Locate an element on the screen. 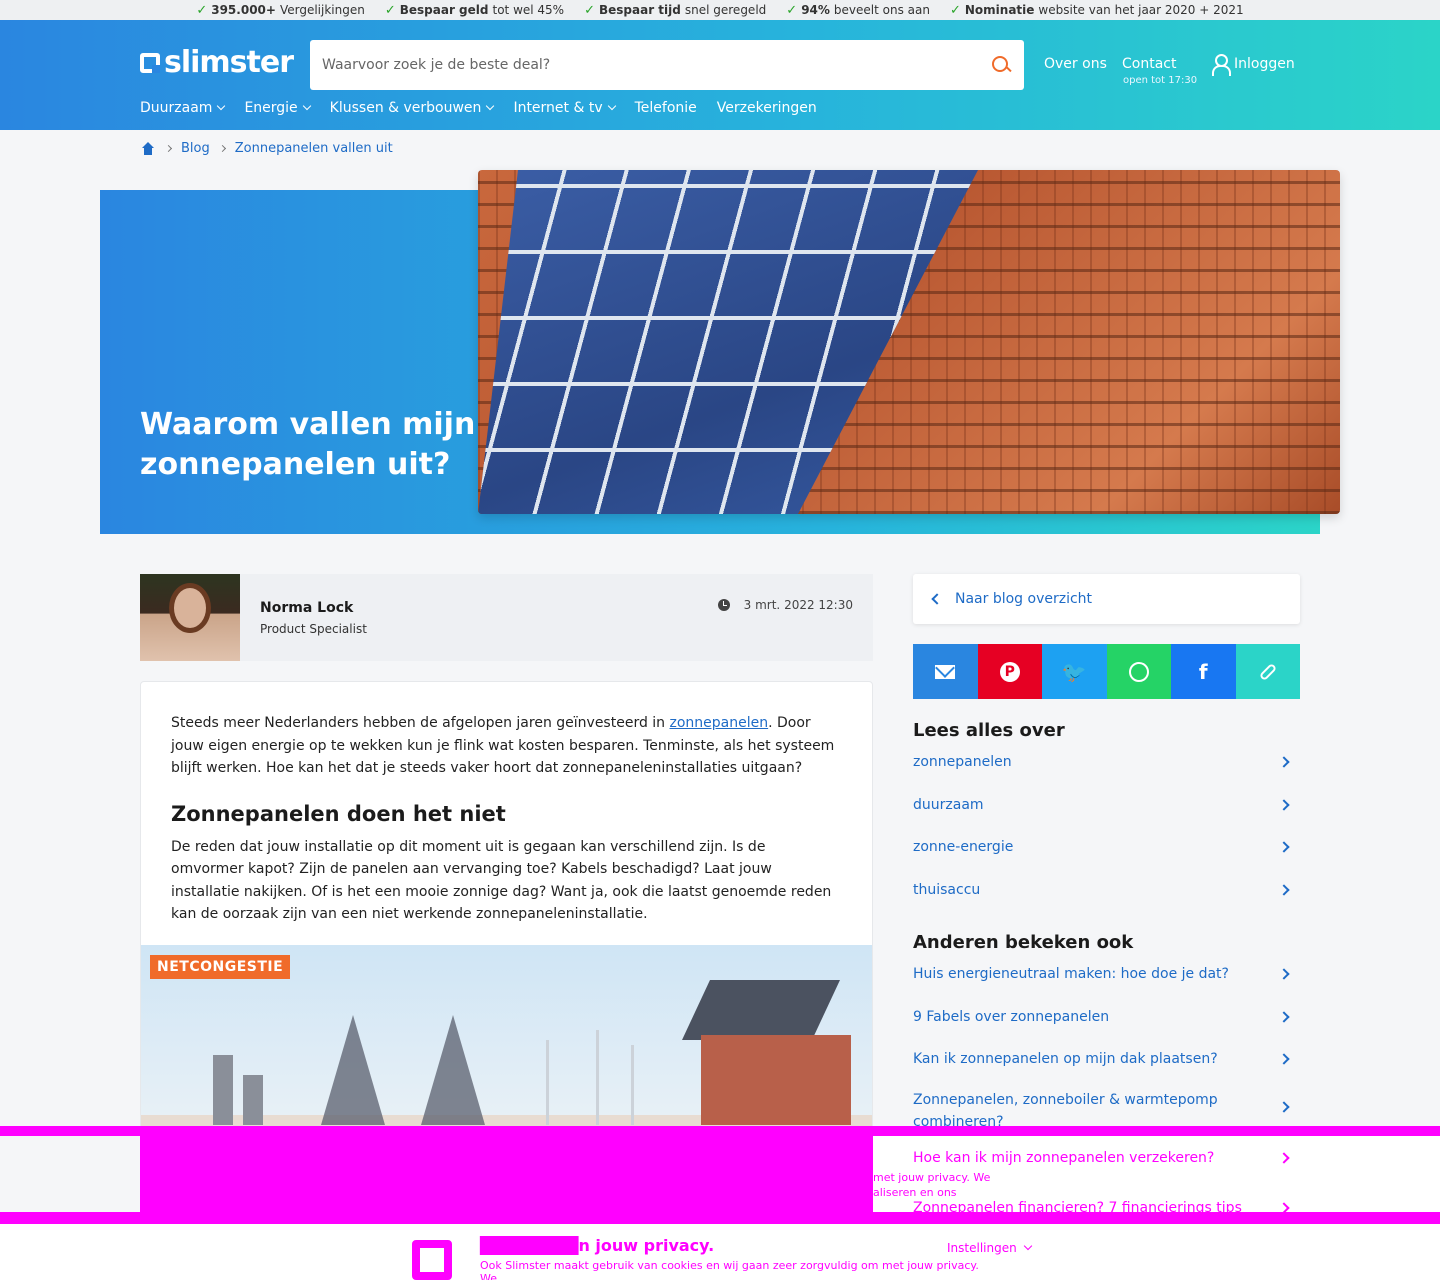 Image resolution: width=1440 pixels, height=1280 pixels. nav-duurzaam: Duurzaam is located at coordinates (183, 108).